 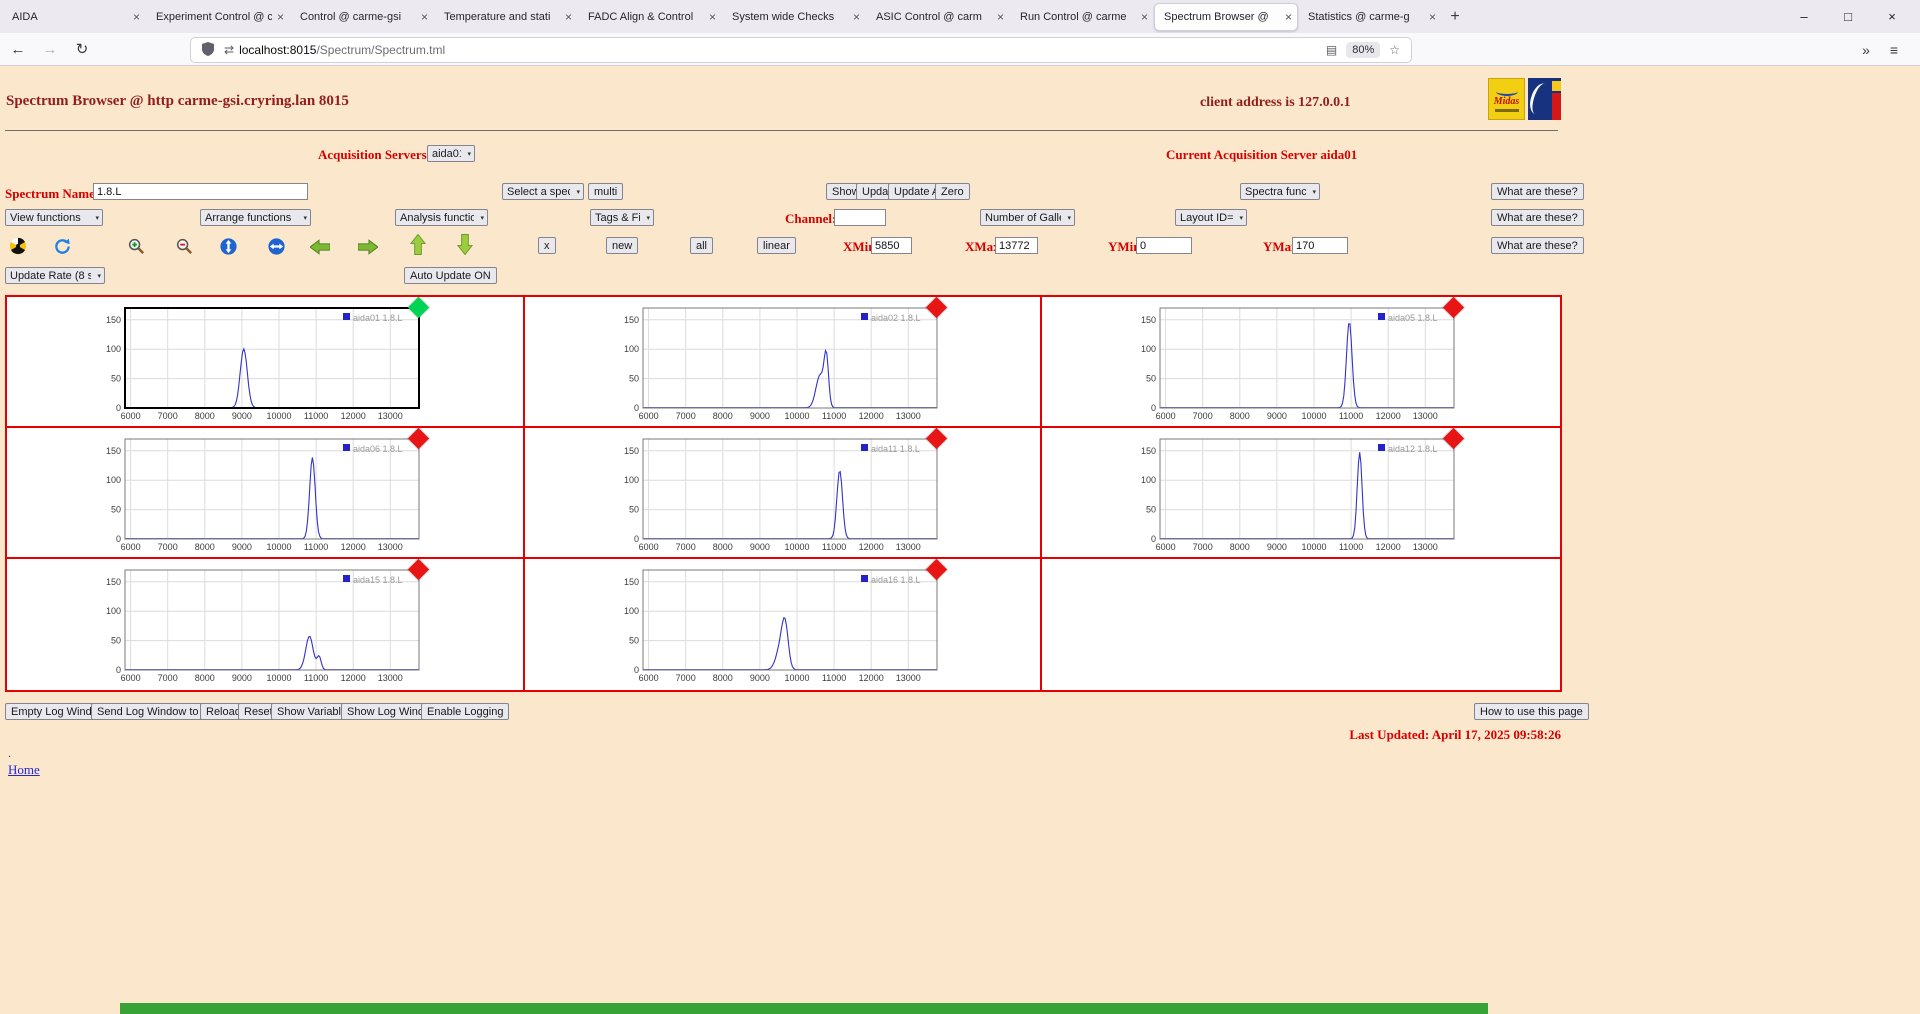 What do you see at coordinates (1262, 154) in the screenshot?
I see `current-acquisition-server: Current Acquisition Server aida01` at bounding box center [1262, 154].